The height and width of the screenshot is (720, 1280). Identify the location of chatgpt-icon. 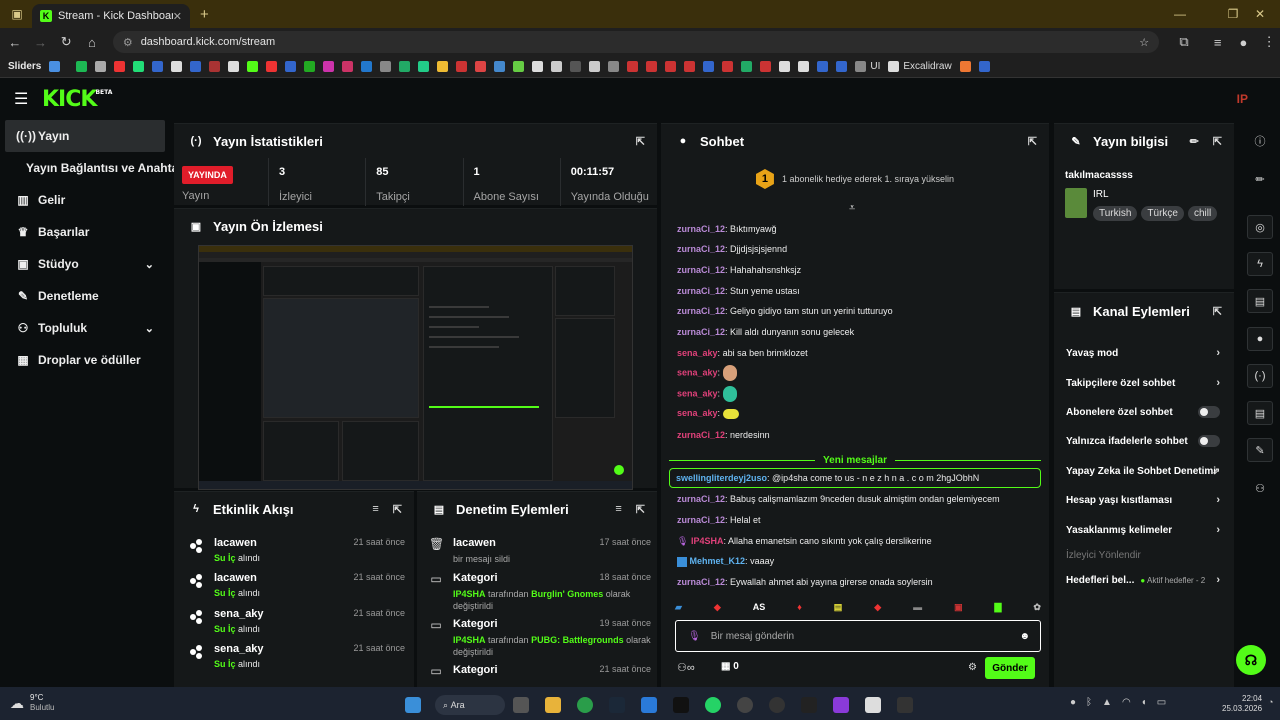
(745, 705).